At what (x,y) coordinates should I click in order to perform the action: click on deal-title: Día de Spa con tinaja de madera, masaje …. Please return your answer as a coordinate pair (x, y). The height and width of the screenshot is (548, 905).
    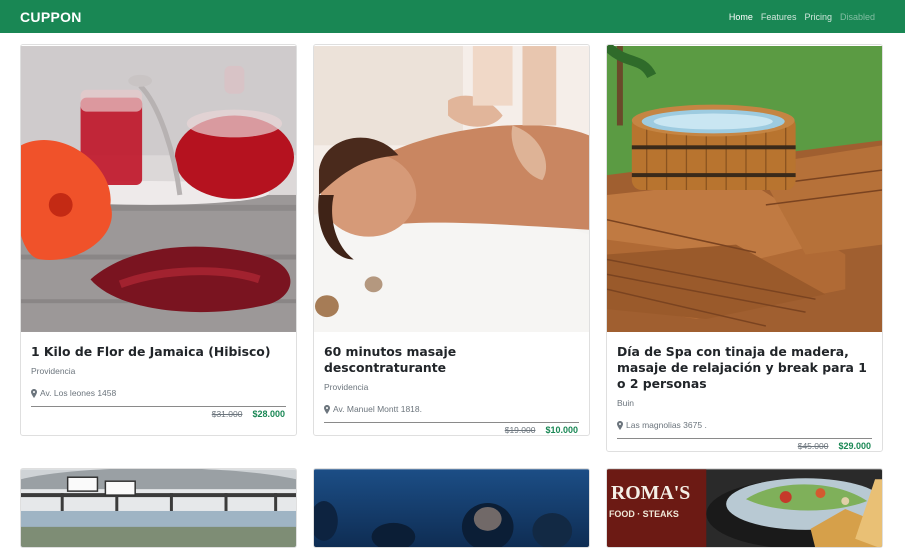
    Looking at the image, I should click on (744, 368).